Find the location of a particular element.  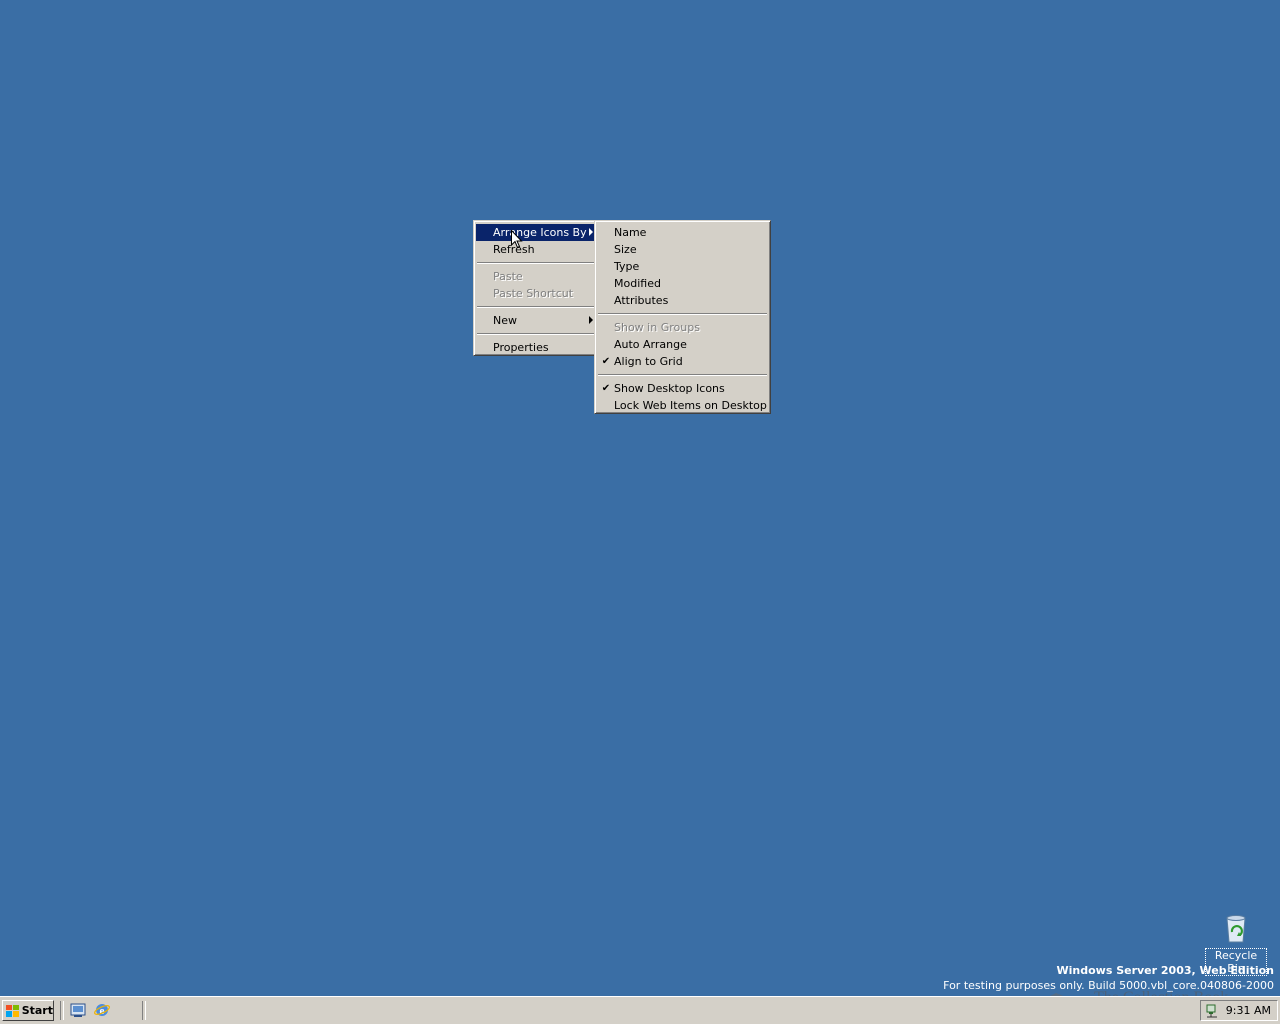

menu-item-properties: Properties is located at coordinates (536, 347).